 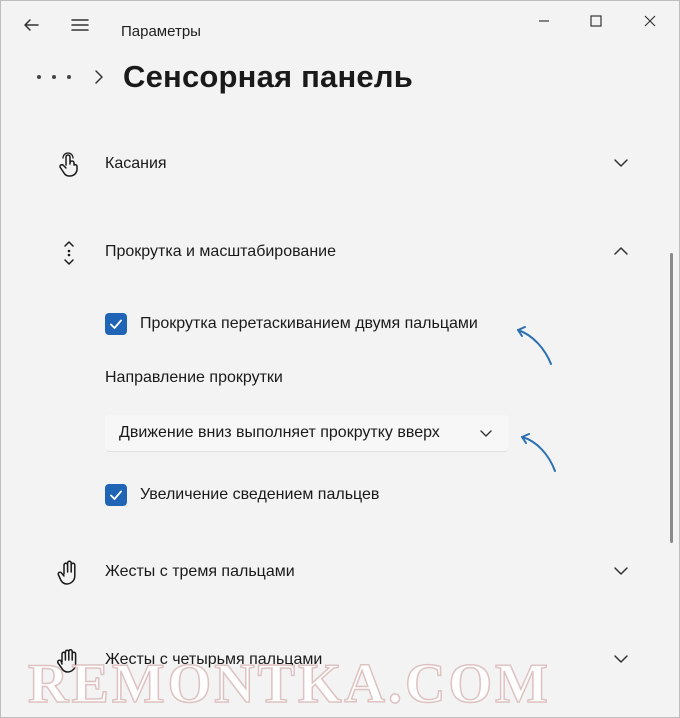 I want to click on pinch-zoom-option: Увеличение сведением пальцев, so click(x=265, y=496).